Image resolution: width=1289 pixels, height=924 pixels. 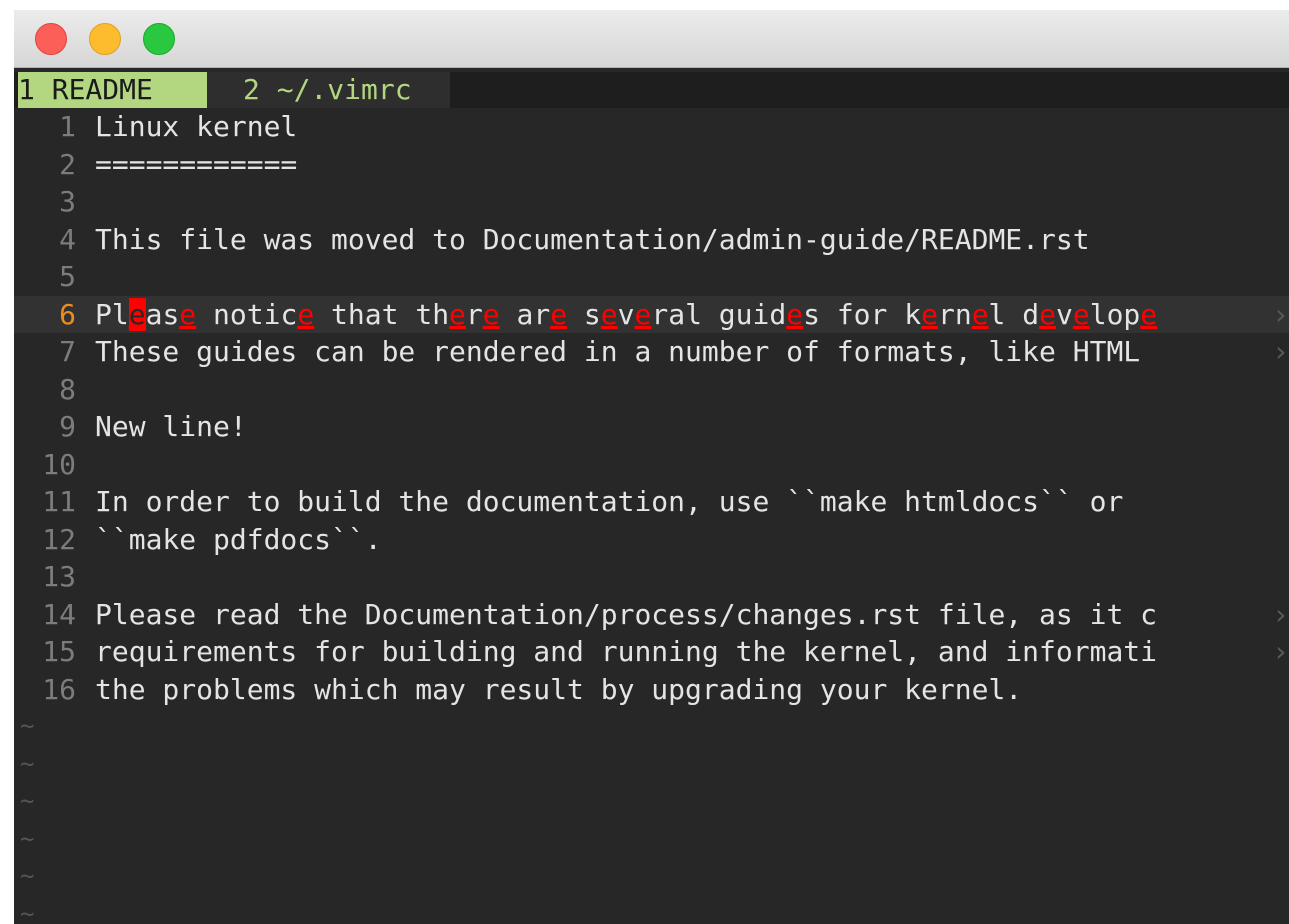 I want to click on window-titlebar, so click(x=651, y=39).